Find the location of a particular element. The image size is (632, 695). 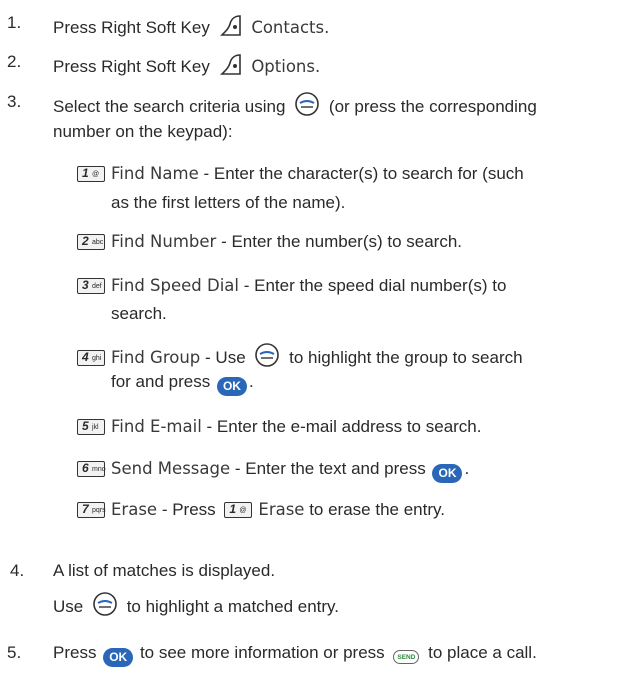

step-number: 3. is located at coordinates (14, 101).